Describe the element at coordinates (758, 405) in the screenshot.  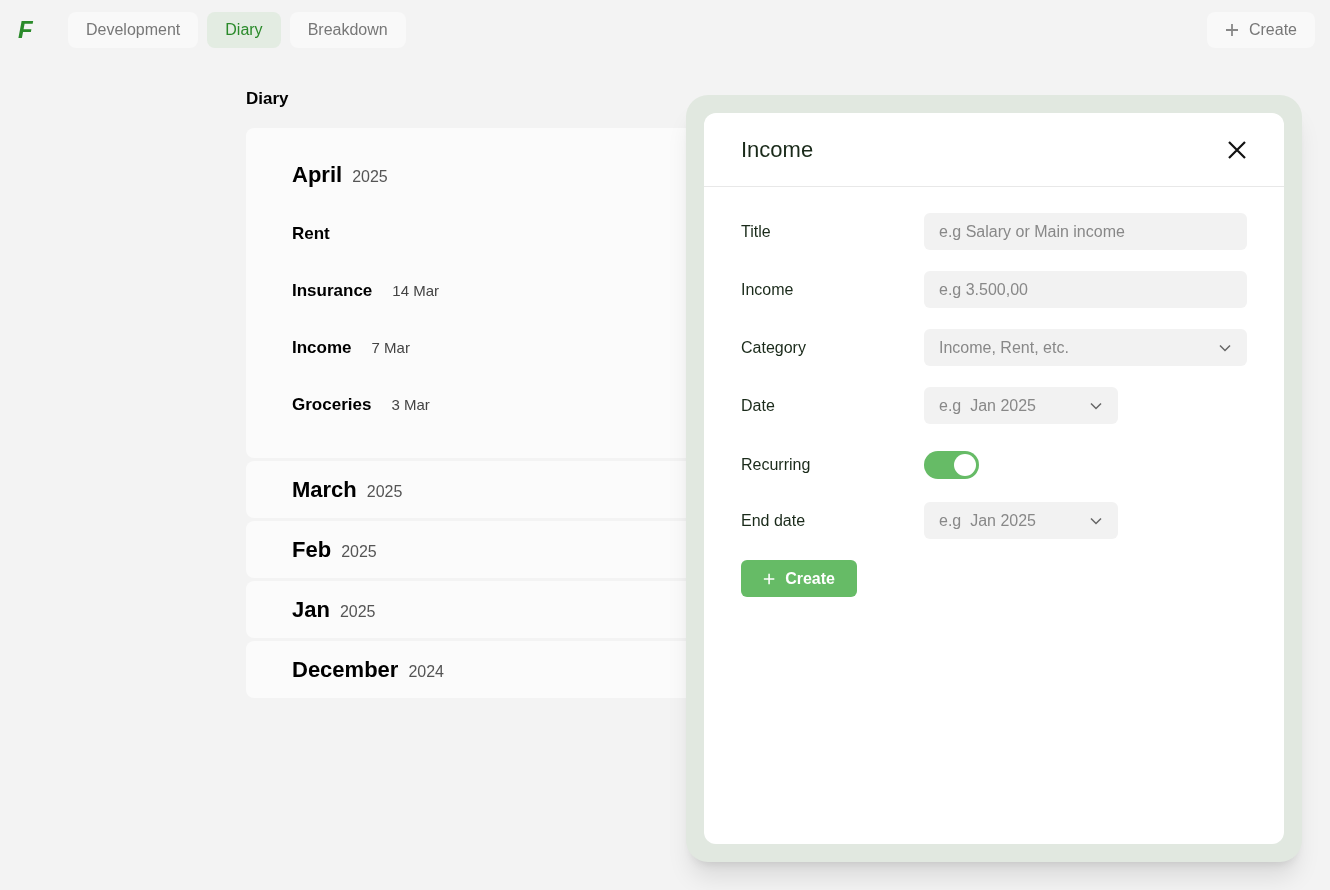
I see `field-label: Date` at that location.